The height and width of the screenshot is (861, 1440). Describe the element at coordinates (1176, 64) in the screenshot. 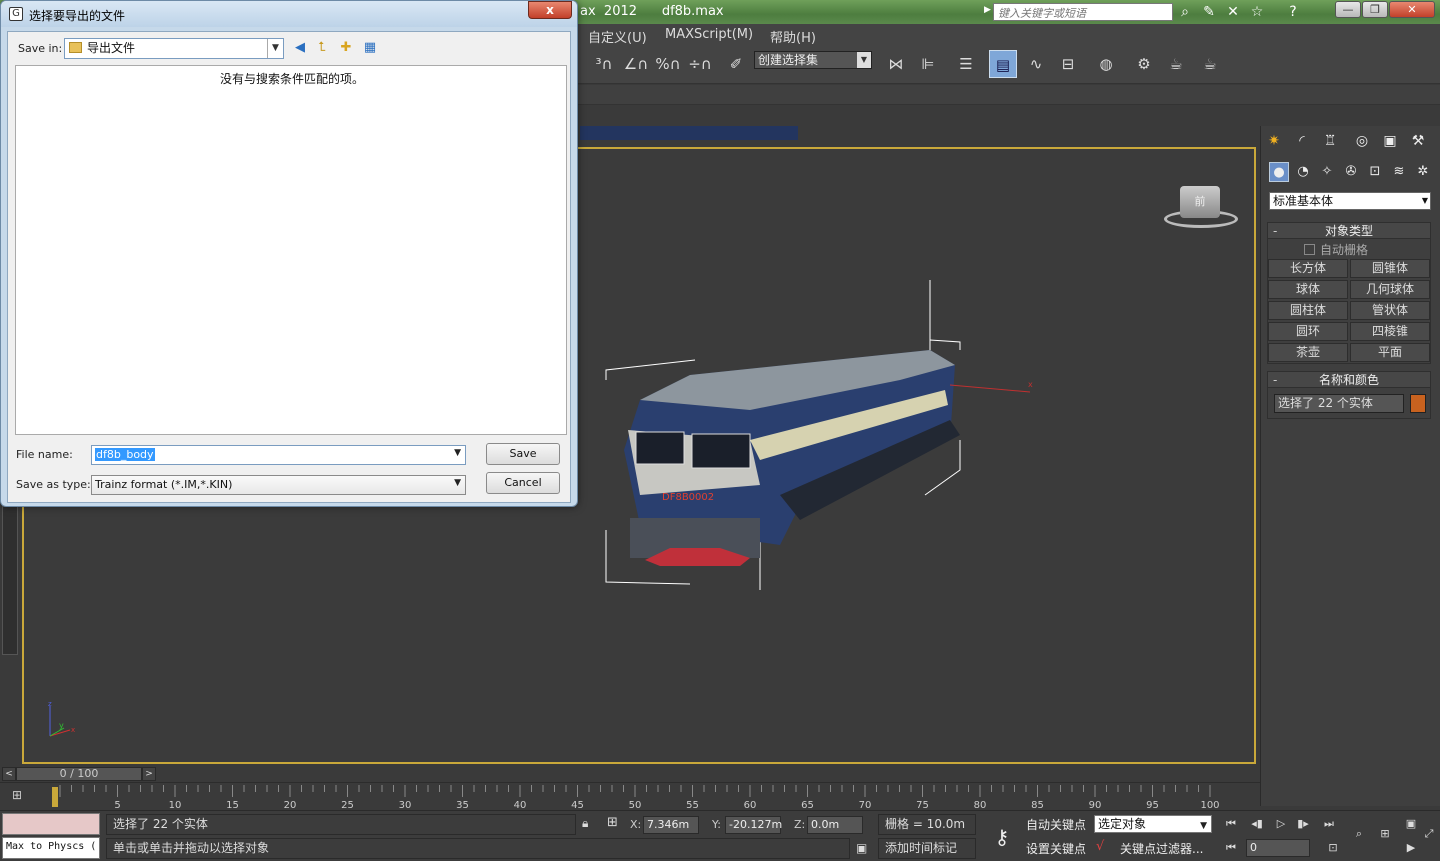

I see `rendered-frame-window-icon: ☕` at that location.